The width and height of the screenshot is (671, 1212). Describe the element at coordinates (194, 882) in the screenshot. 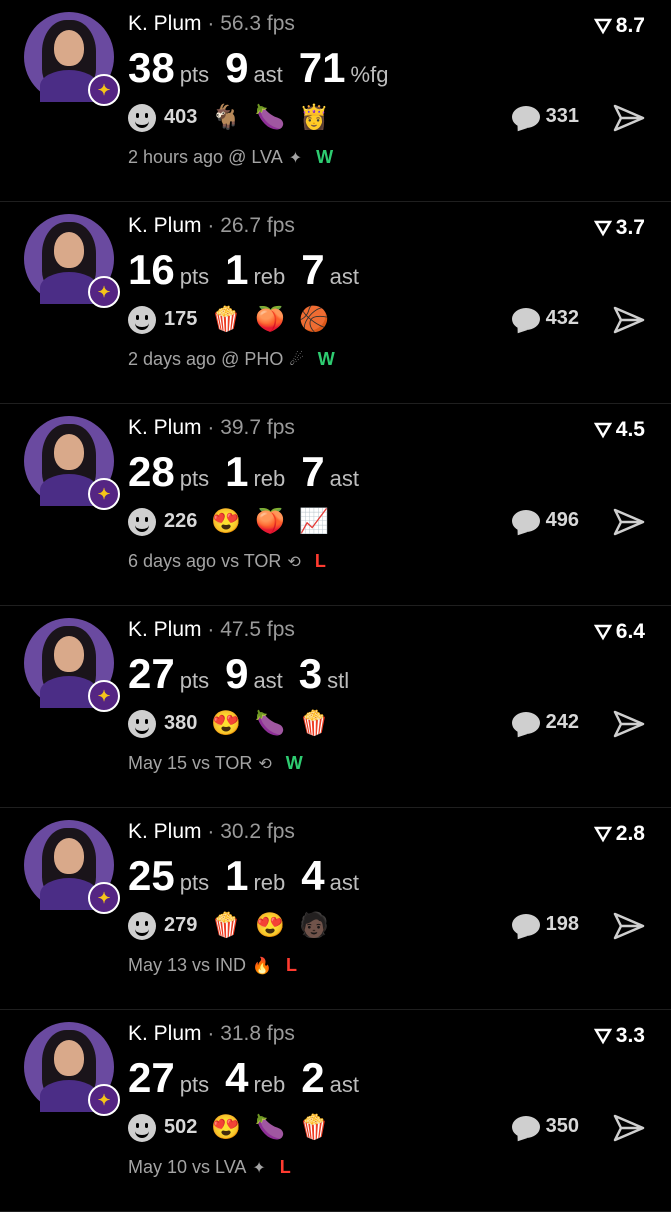

I see `stat-unit: pts` at that location.